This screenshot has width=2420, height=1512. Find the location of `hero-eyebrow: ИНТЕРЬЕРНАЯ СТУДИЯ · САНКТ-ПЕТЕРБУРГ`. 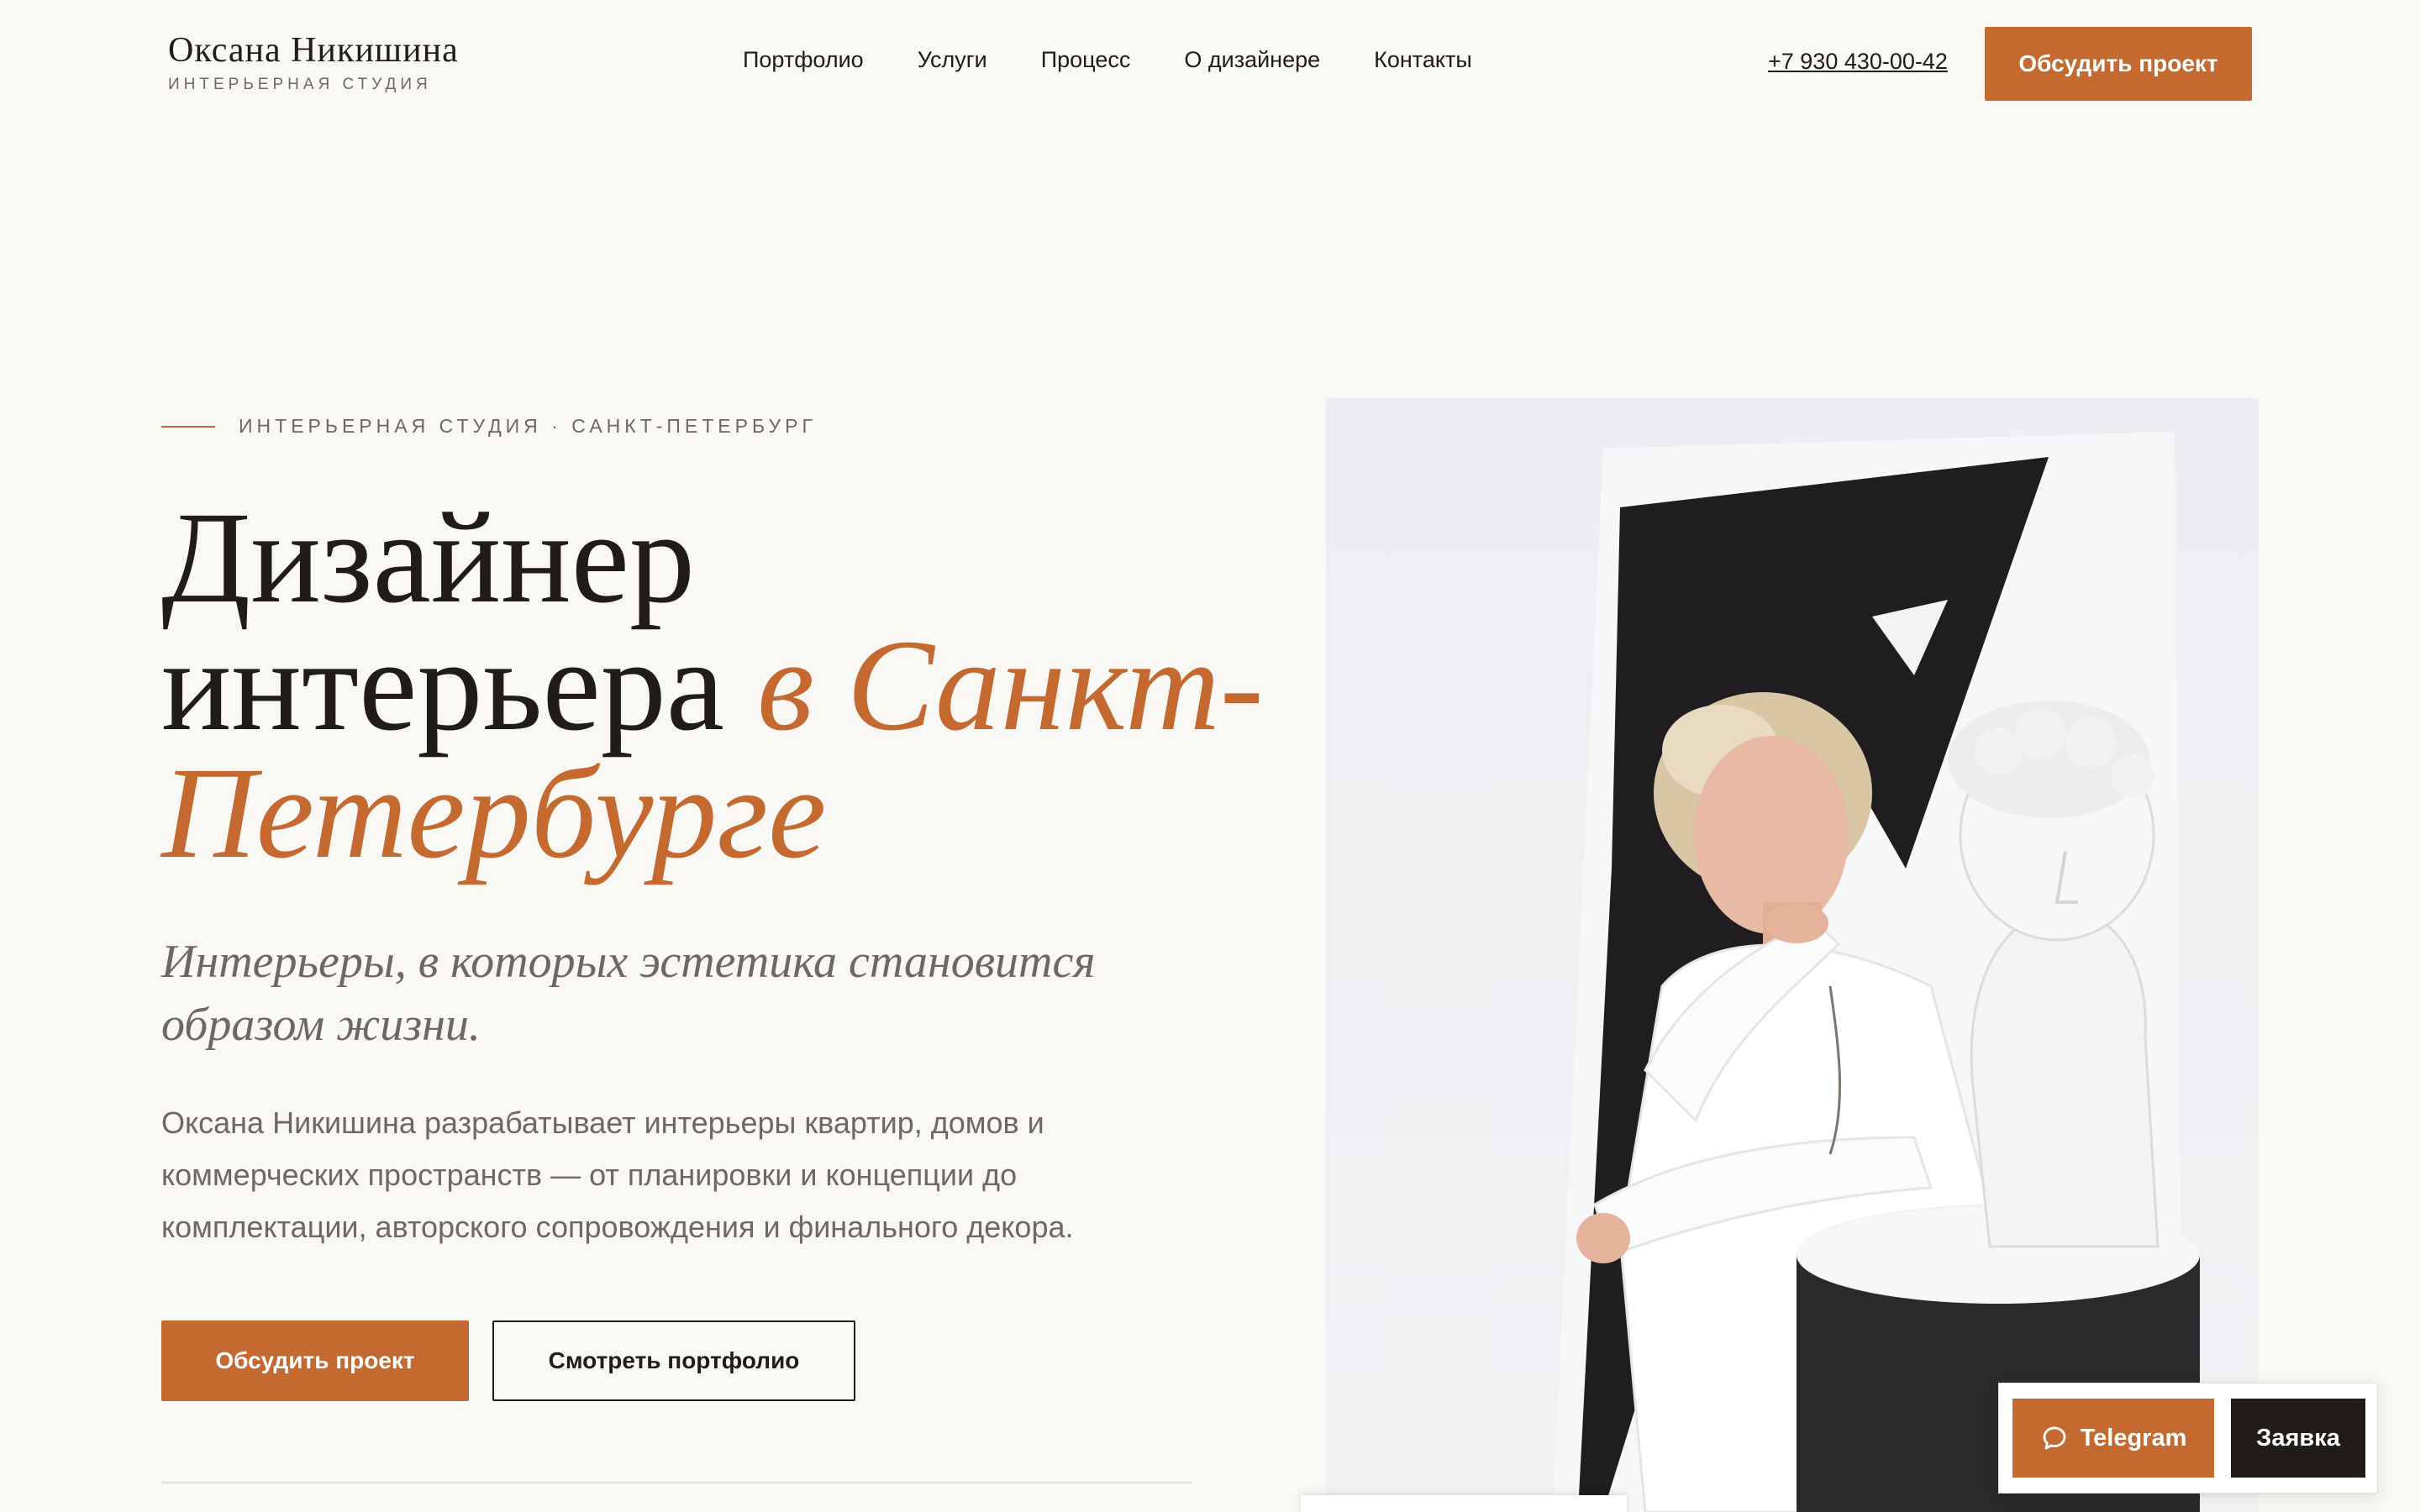

hero-eyebrow: ИНТЕРЬЕРНАЯ СТУДИЯ · САНКТ-ПЕТЕРБУРГ is located at coordinates (489, 426).